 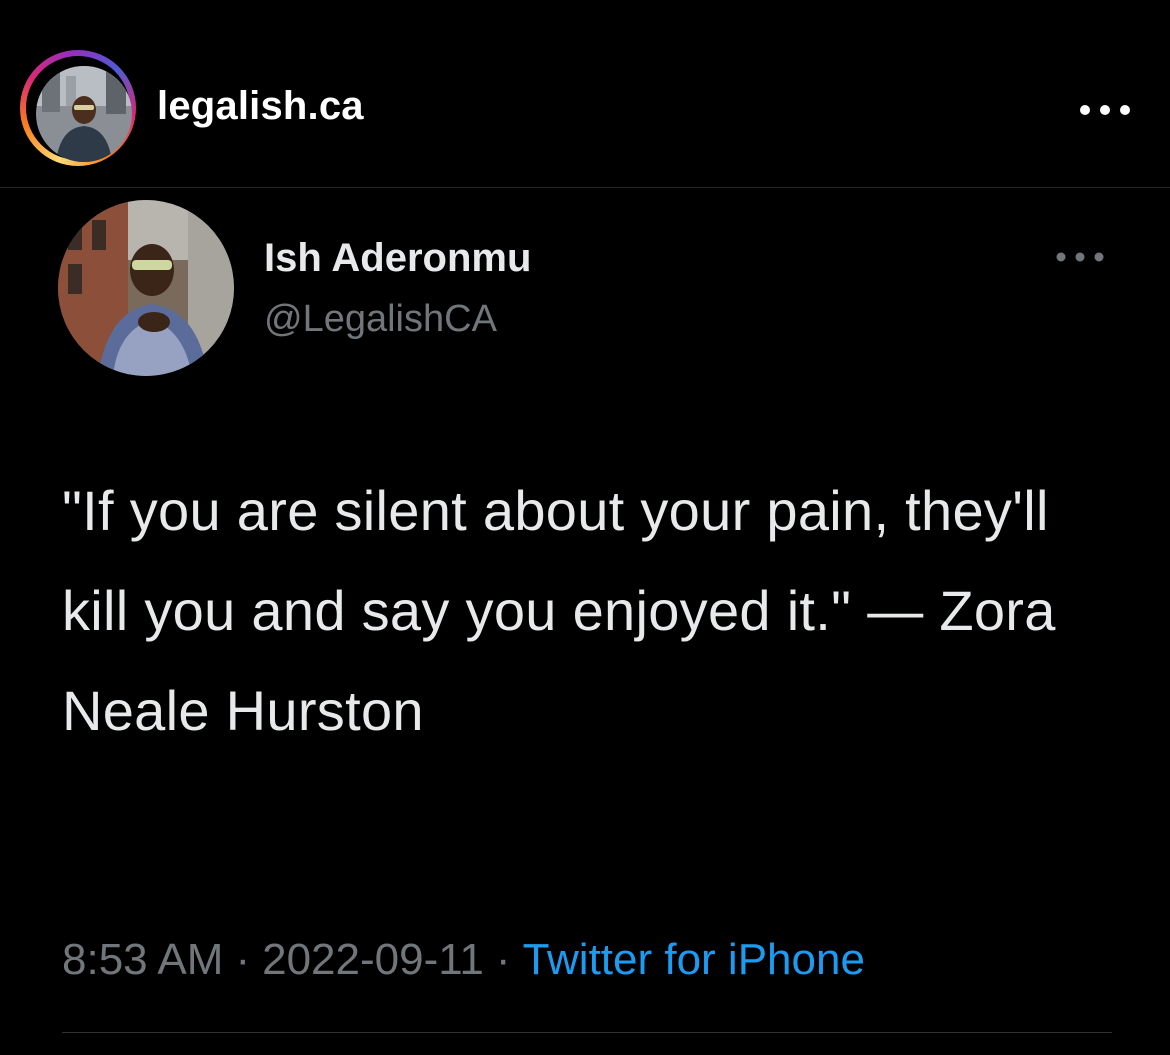 What do you see at coordinates (694, 959) in the screenshot?
I see `tweet-source-link: Twitter for iPhone` at bounding box center [694, 959].